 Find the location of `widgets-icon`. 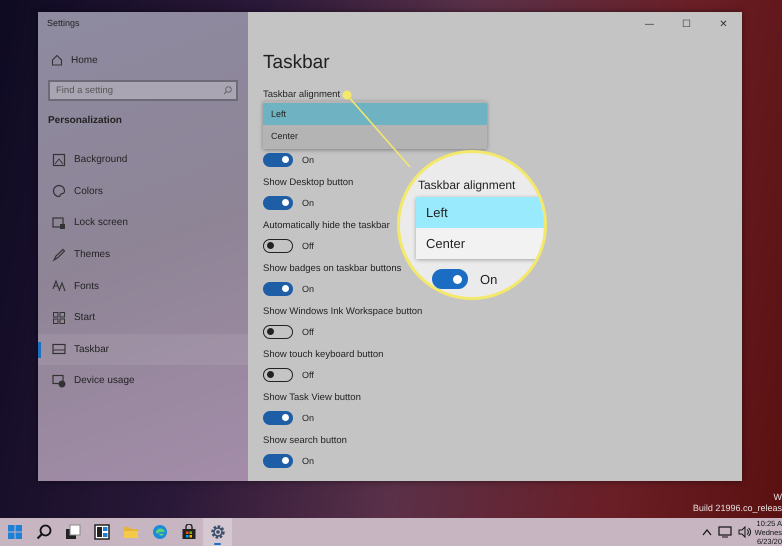

widgets-icon is located at coordinates (102, 532).